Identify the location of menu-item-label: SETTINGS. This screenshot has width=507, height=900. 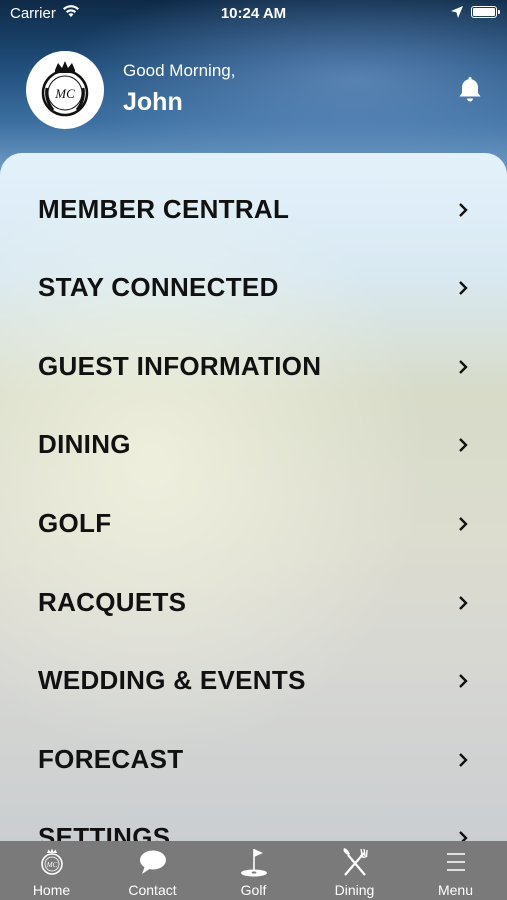
(104, 831).